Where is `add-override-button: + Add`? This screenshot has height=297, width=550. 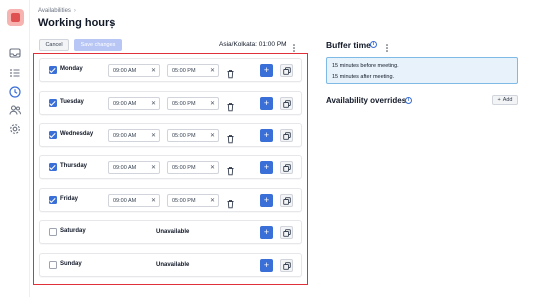
add-override-button: + Add is located at coordinates (505, 100).